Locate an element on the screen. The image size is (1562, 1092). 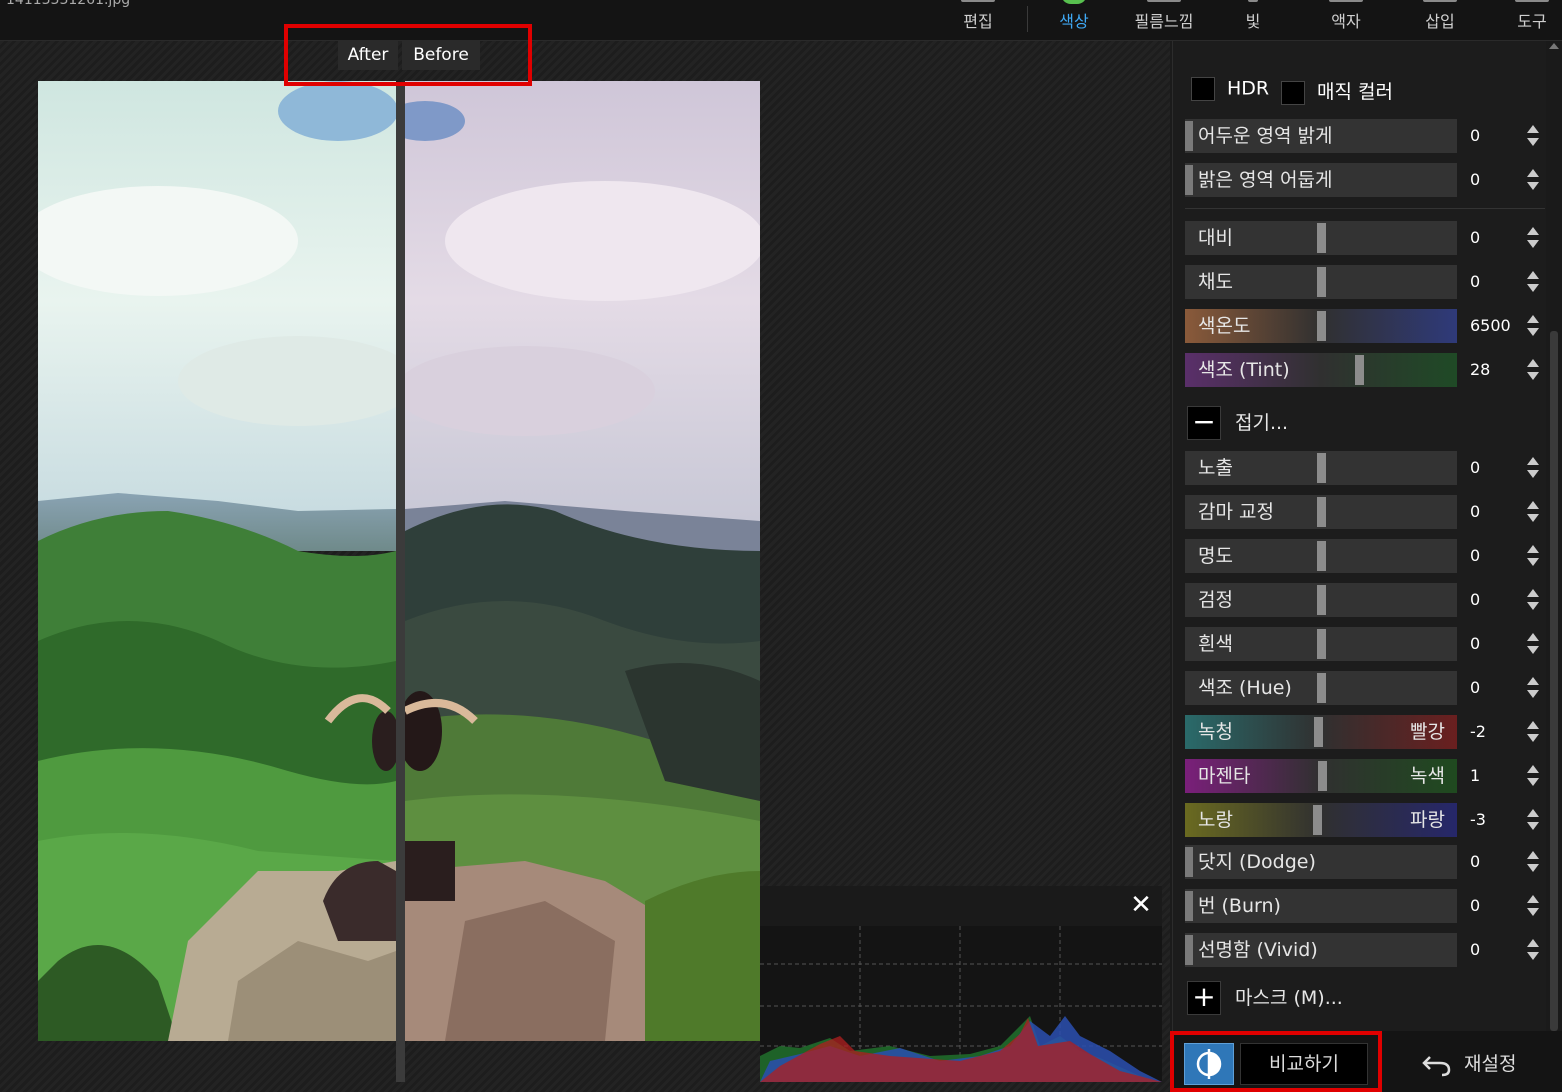
plus-icon: + is located at coordinates (1204, 998).